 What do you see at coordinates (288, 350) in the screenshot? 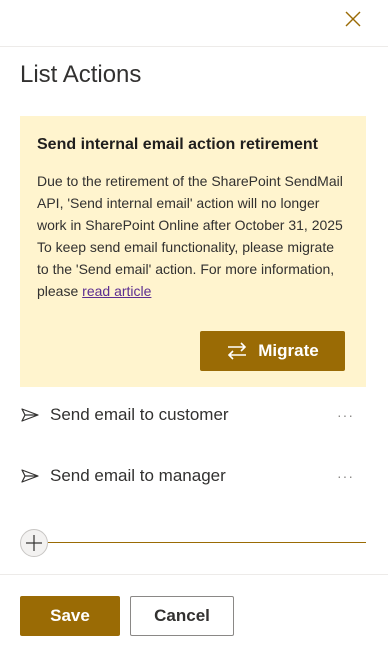
I see `migrate-label: Migrate` at bounding box center [288, 350].